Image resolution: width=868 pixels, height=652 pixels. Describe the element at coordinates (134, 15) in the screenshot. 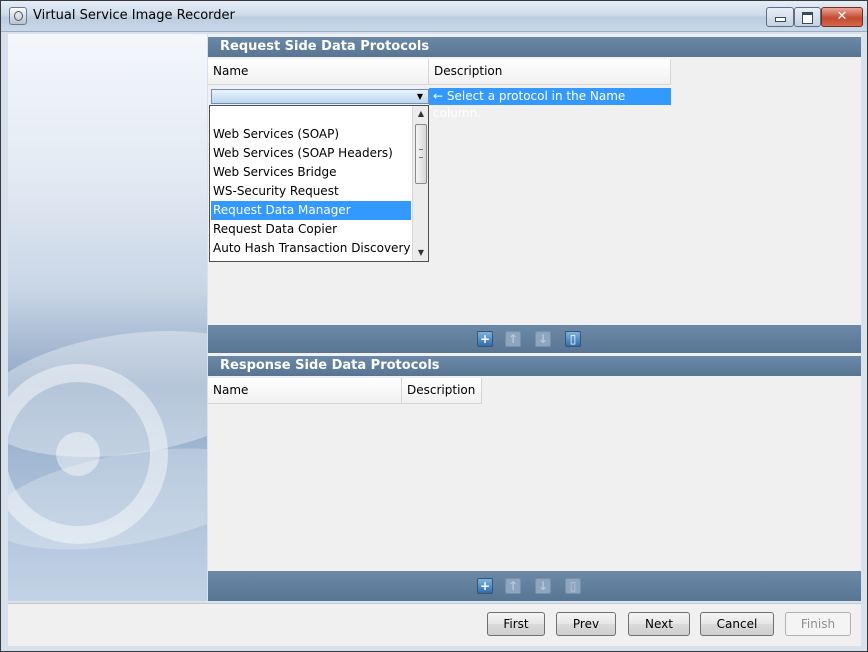

I see `window-title: Virtual Service Image Recorder` at that location.